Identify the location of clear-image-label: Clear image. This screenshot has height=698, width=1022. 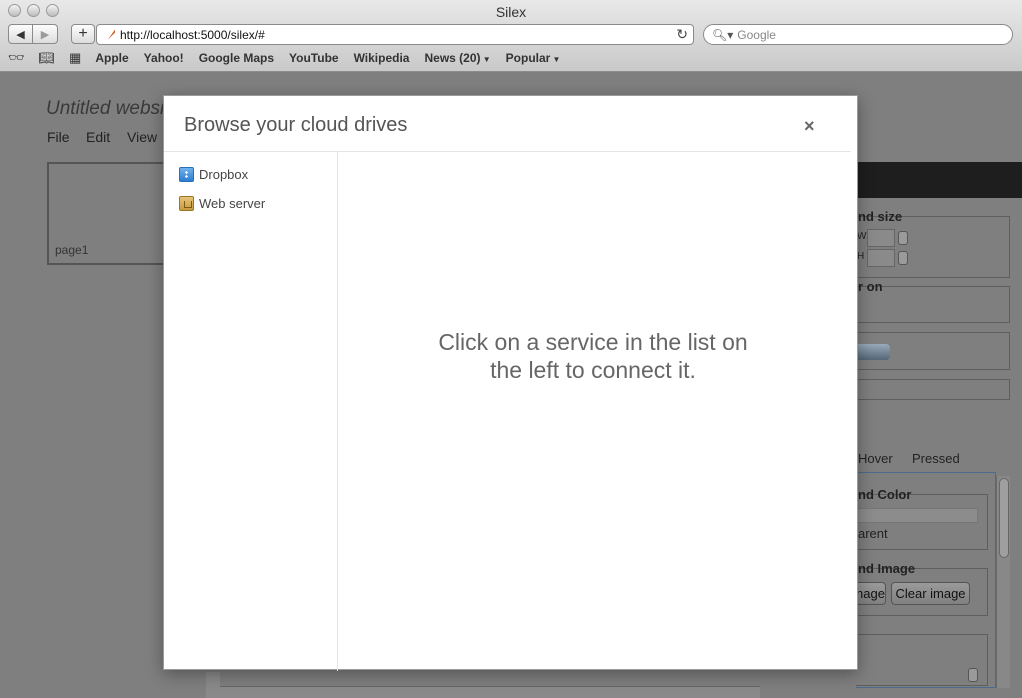
(930, 593).